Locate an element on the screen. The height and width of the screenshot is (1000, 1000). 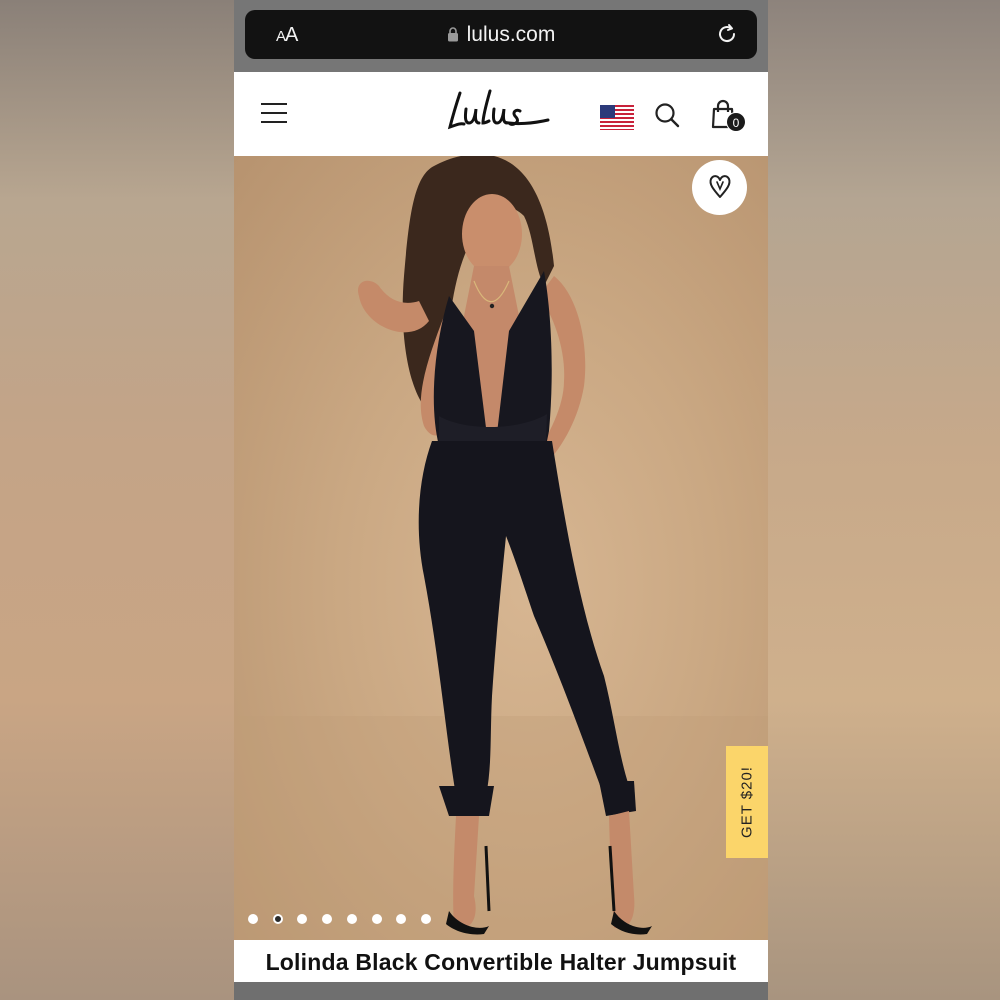
menu-icon is located at coordinates (274, 114).